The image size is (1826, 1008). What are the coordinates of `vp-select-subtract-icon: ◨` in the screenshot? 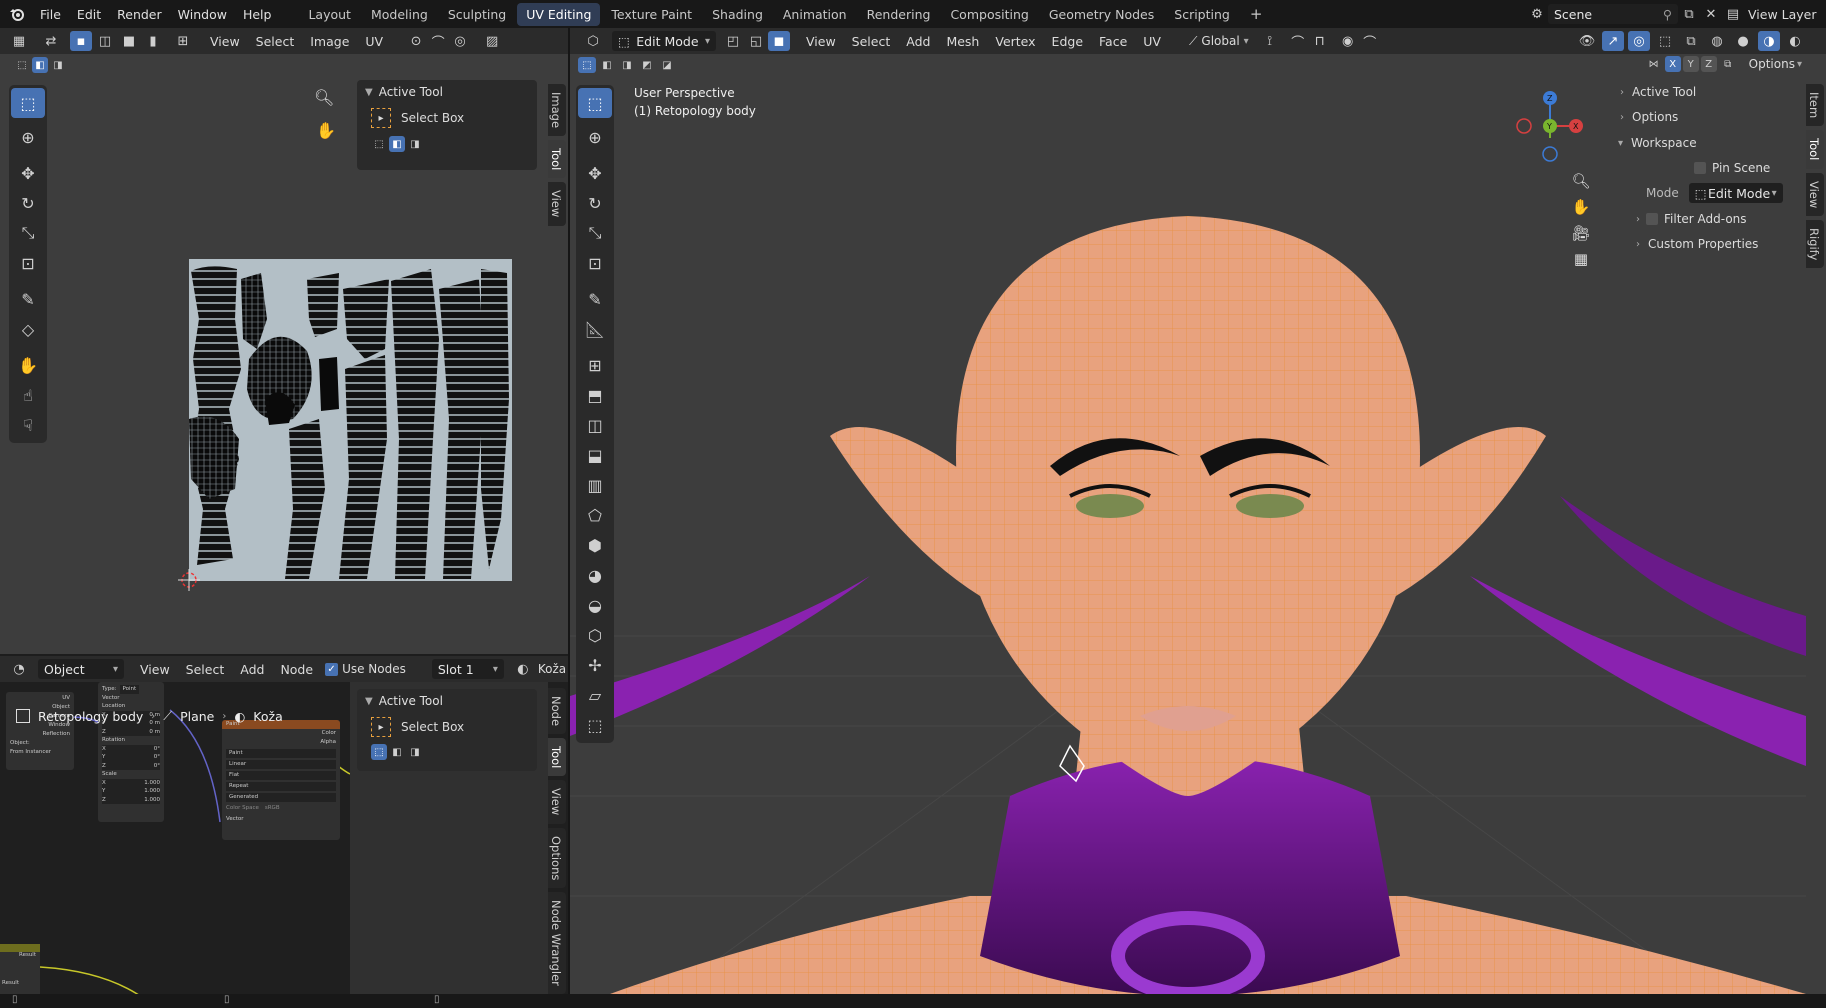 It's located at (627, 65).